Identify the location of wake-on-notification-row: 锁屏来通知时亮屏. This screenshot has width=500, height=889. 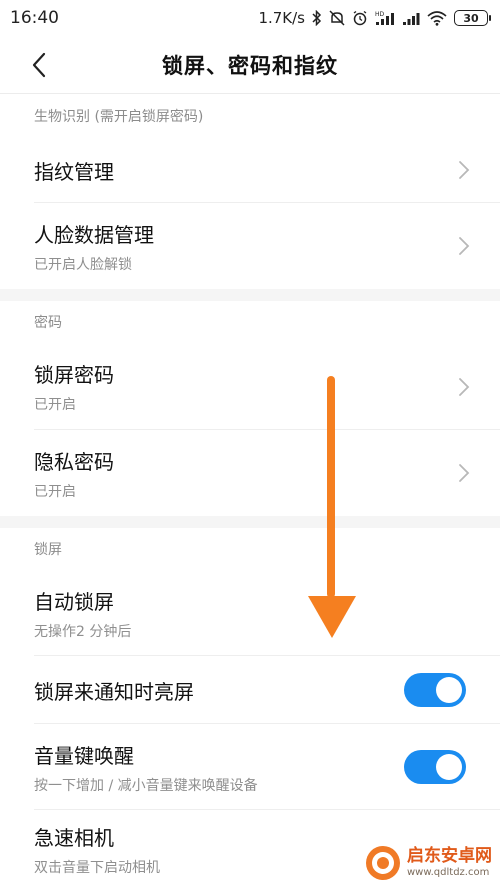
(250, 690).